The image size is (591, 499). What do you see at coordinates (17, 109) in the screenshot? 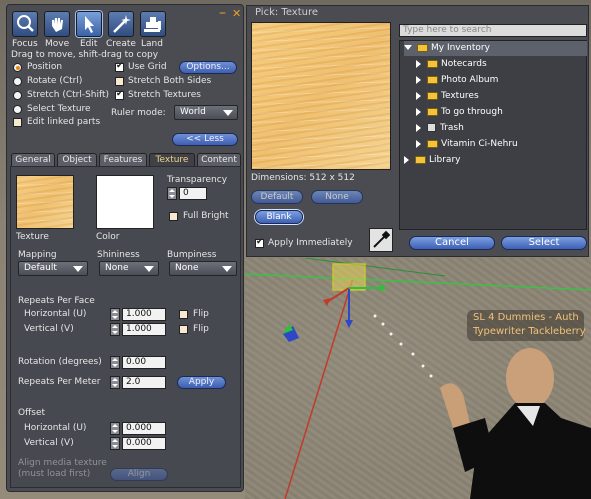
I see `select-texture-radio` at bounding box center [17, 109].